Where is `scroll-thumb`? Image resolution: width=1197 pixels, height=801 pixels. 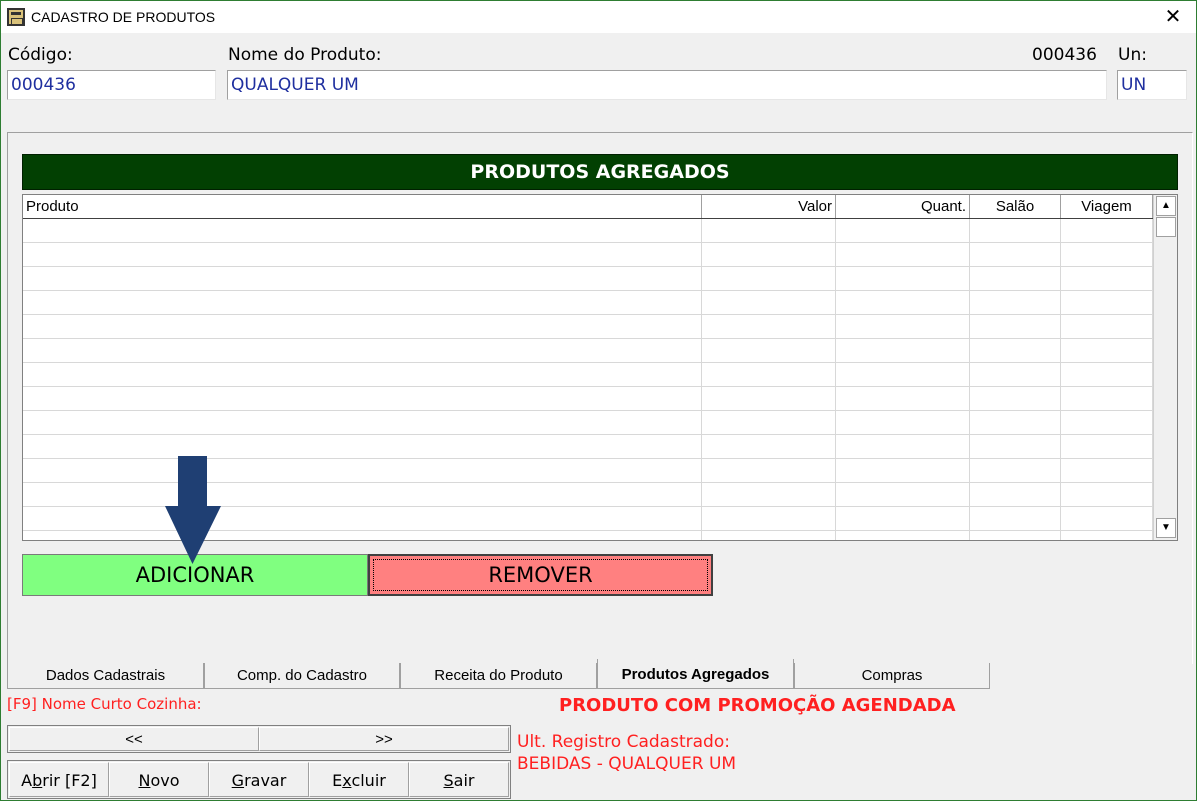
scroll-thumb is located at coordinates (1166, 227).